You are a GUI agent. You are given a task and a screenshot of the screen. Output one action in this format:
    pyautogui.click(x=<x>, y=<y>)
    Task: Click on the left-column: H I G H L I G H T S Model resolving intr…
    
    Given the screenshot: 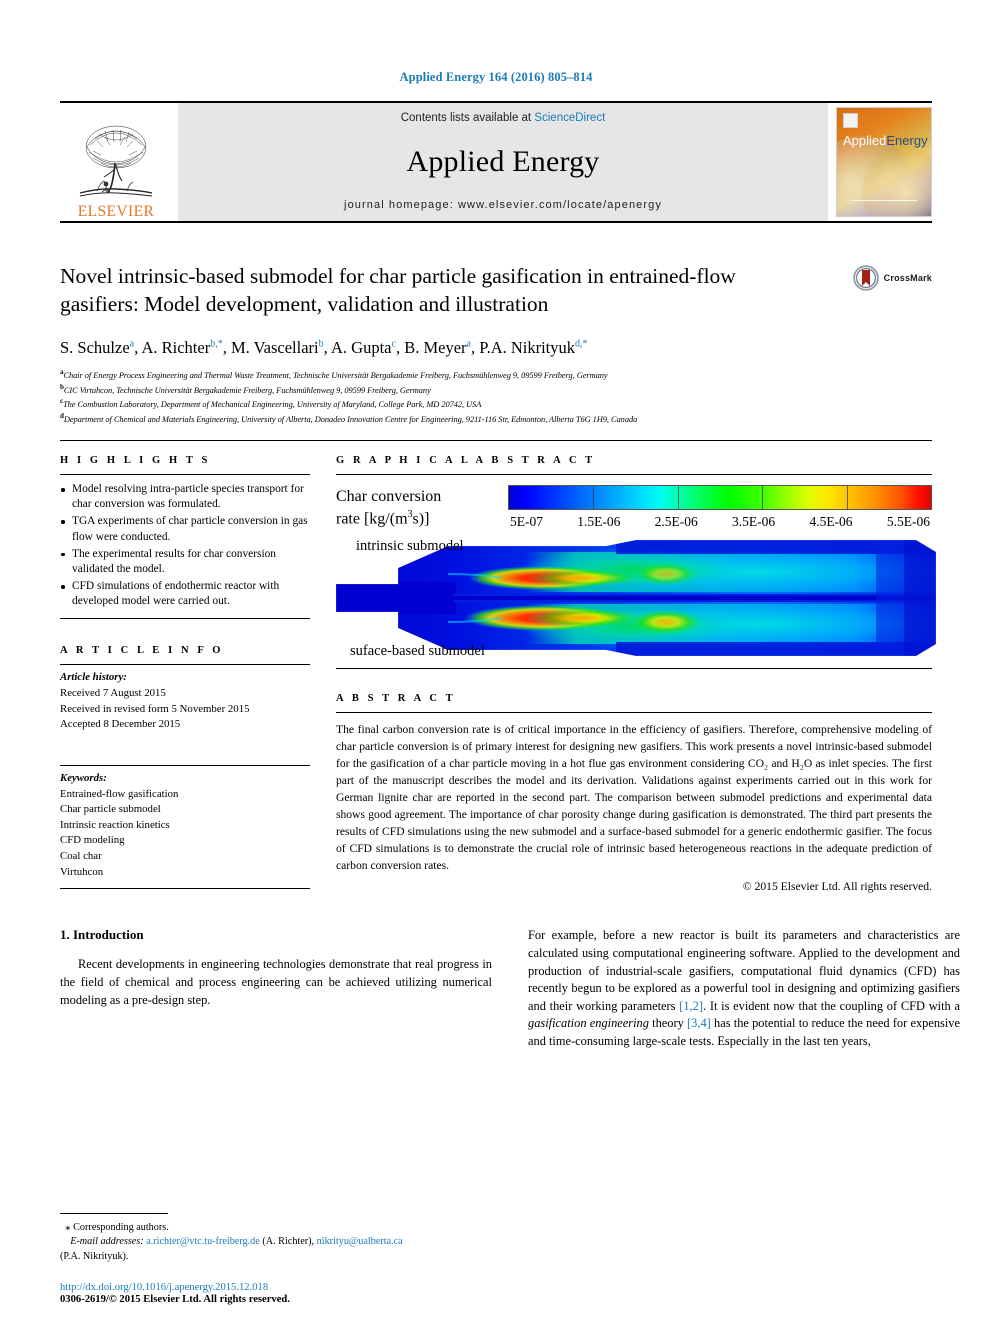 What is the action you would take?
    pyautogui.click(x=185, y=674)
    